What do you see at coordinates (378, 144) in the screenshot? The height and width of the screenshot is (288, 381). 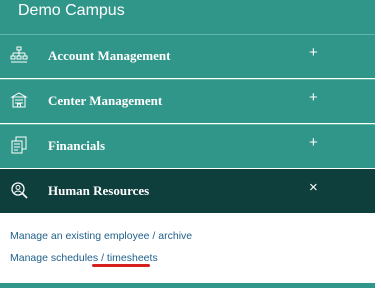 I see `right-gutter` at bounding box center [378, 144].